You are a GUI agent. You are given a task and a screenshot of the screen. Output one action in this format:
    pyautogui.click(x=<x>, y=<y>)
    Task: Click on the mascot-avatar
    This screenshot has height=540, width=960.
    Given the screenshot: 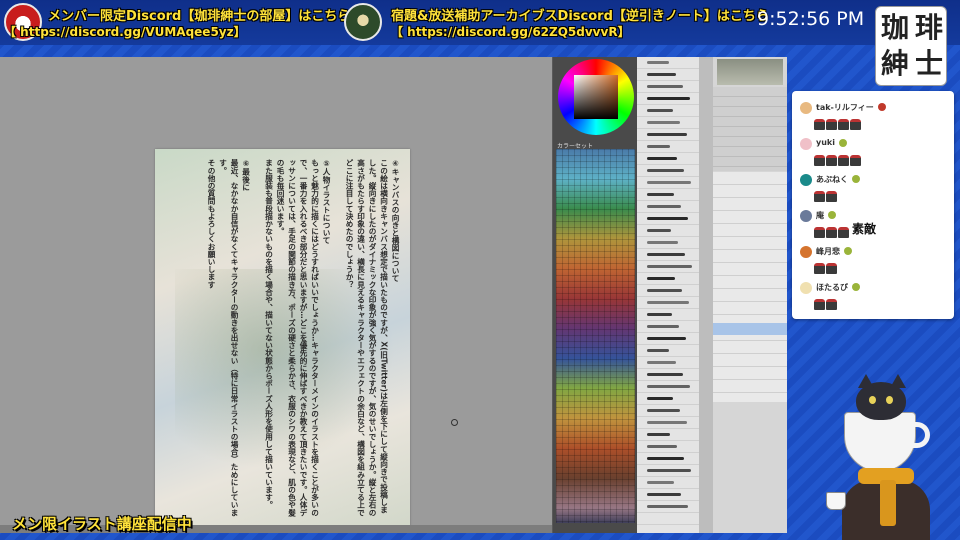 What is the action you would take?
    pyautogui.click(x=885, y=457)
    